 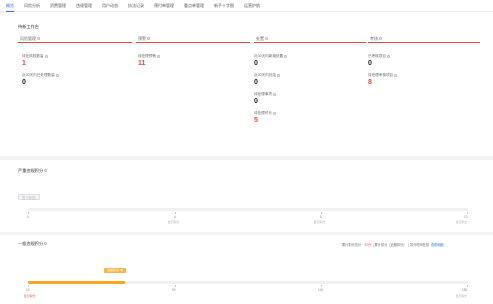 I want to click on metric-value-assessed: 0, so click(x=370, y=63).